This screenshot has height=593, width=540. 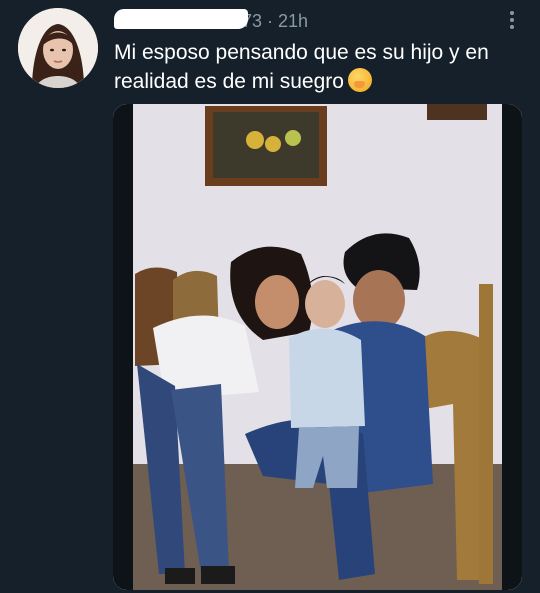 What do you see at coordinates (58, 48) in the screenshot?
I see `avatar` at bounding box center [58, 48].